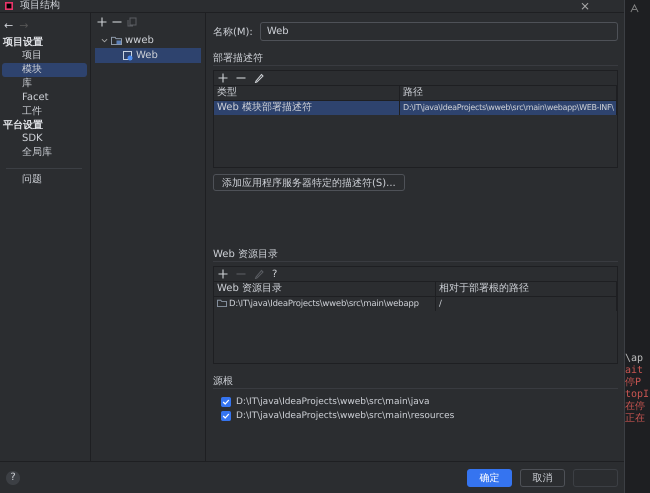  What do you see at coordinates (526, 304) in the screenshot?
I see `table-cell: /` at bounding box center [526, 304].